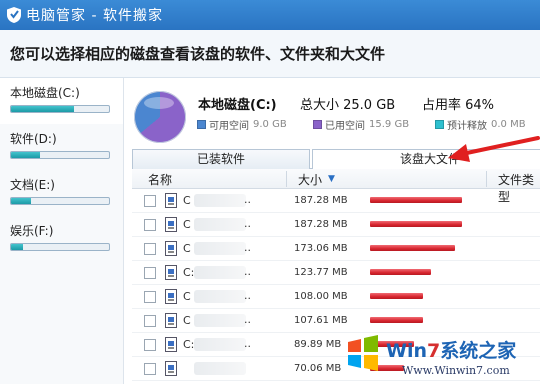 This screenshot has height=384, width=540. I want to click on drive-label: 软件(D:), so click(33, 139).